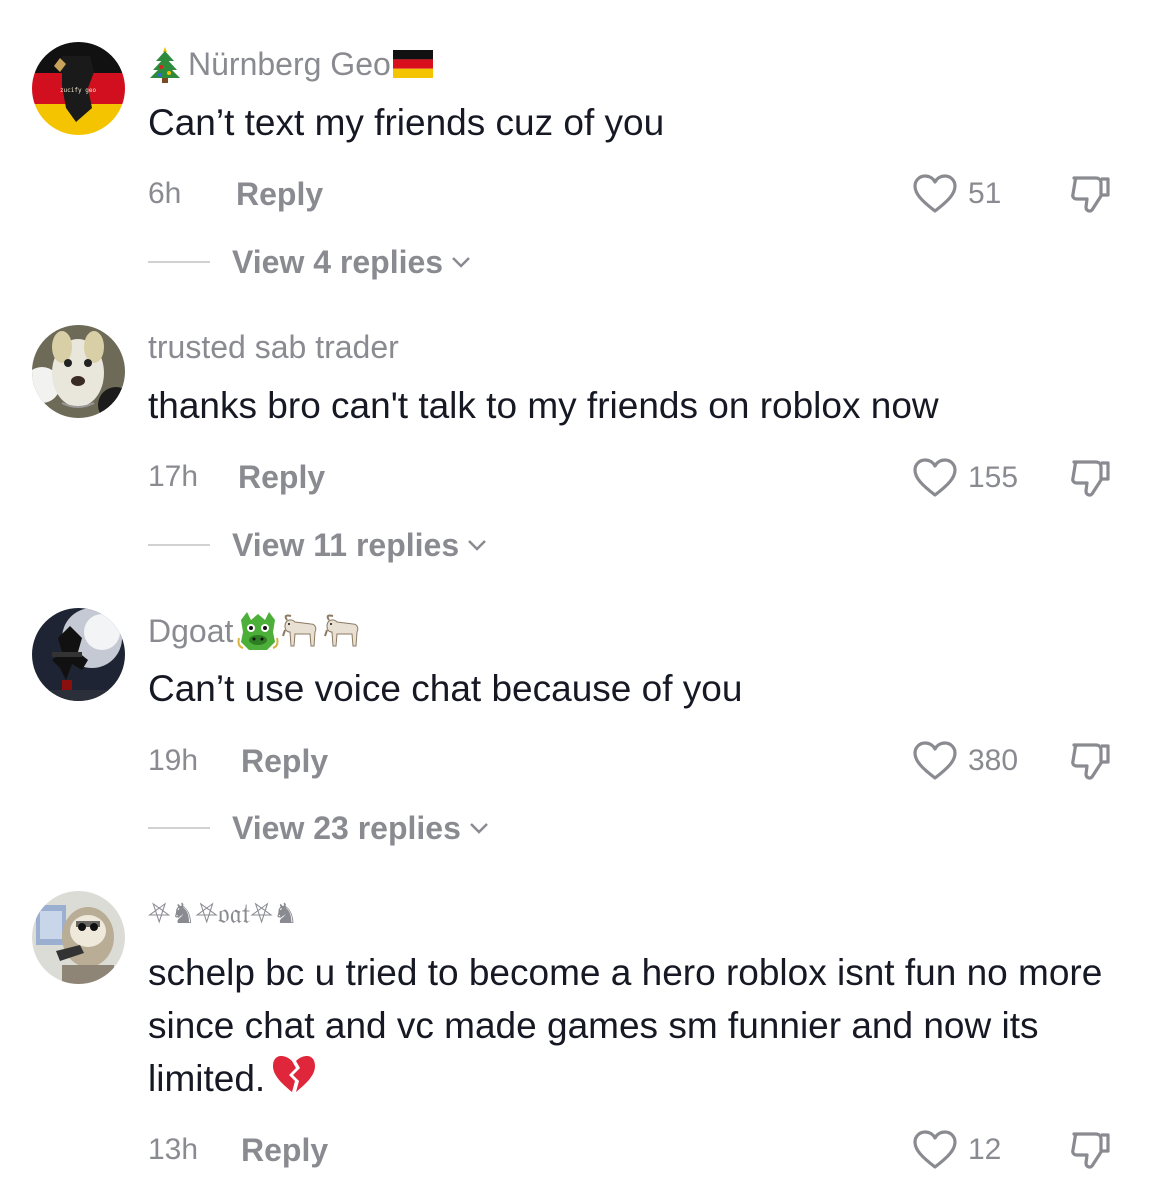  What do you see at coordinates (173, 476) in the screenshot?
I see `timestamp: 17h` at bounding box center [173, 476].